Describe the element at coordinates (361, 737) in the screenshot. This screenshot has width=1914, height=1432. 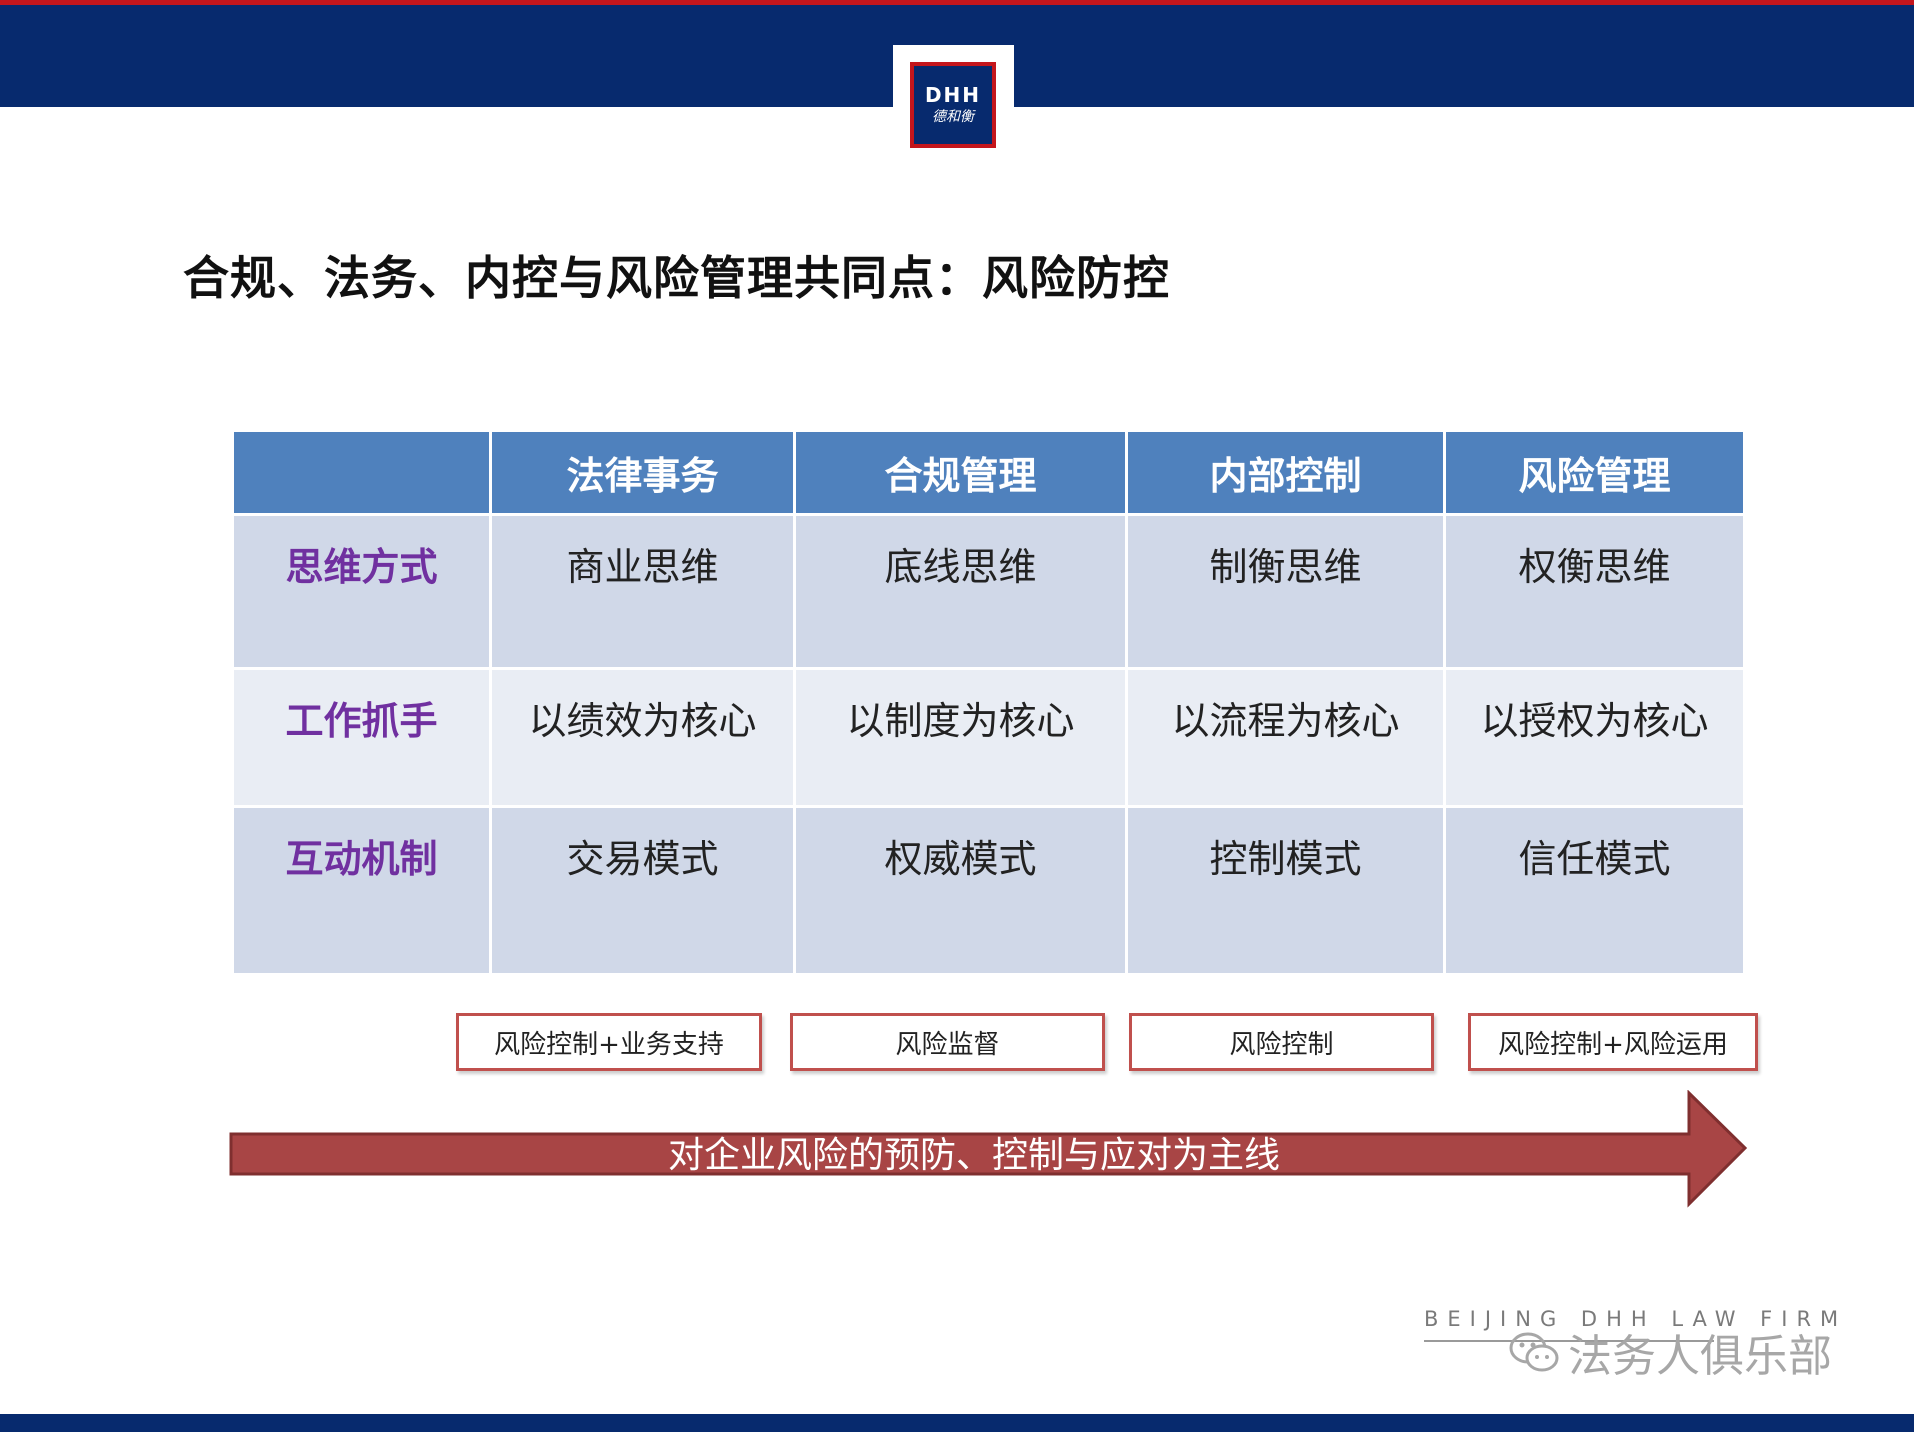
I see `row-label: 工作抓手` at that location.